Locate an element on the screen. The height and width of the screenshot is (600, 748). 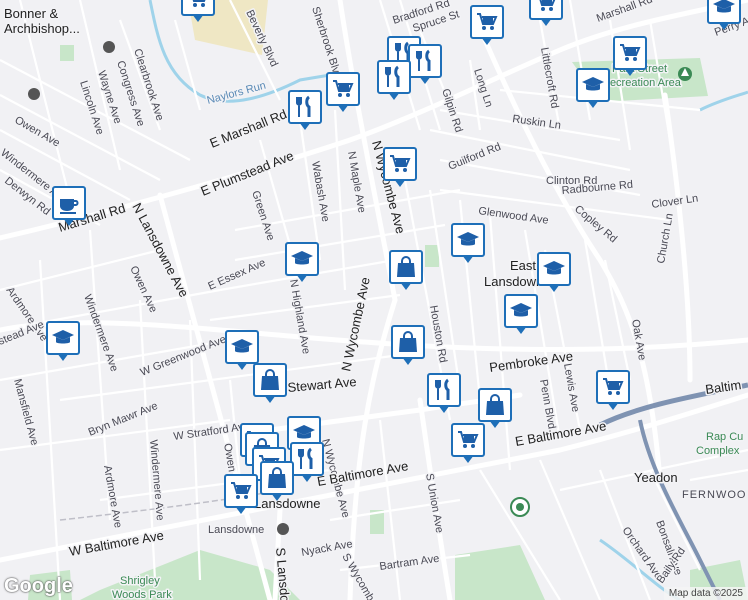
label-n-highland-ave: N Highland Ave is located at coordinates (299, 316).